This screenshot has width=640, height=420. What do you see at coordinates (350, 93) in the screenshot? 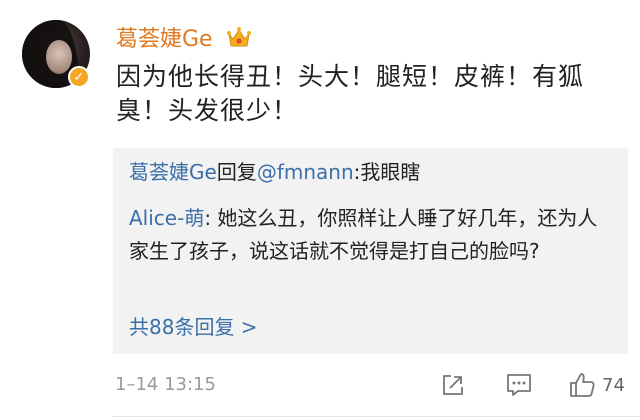
I see `post-text: 因为他长得丑！头大！腿短！皮裤！有狐臭！头发很少！` at bounding box center [350, 93].